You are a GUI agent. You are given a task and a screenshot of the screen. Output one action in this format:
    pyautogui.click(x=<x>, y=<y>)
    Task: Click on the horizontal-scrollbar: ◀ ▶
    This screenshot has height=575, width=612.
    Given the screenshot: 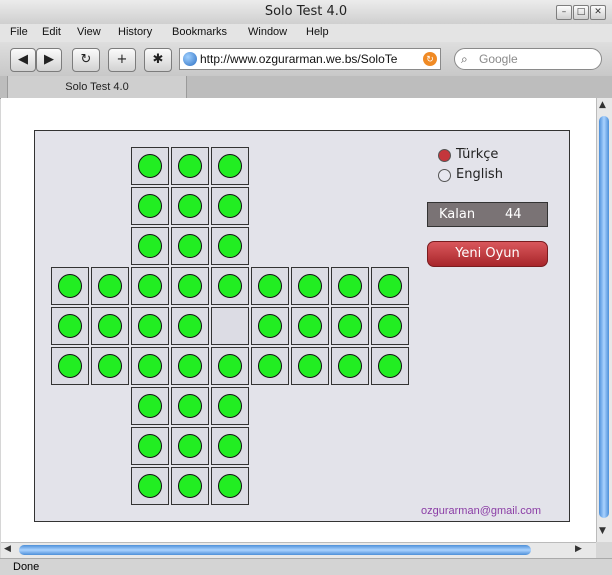 What is the action you would take?
    pyautogui.click(x=298, y=550)
    